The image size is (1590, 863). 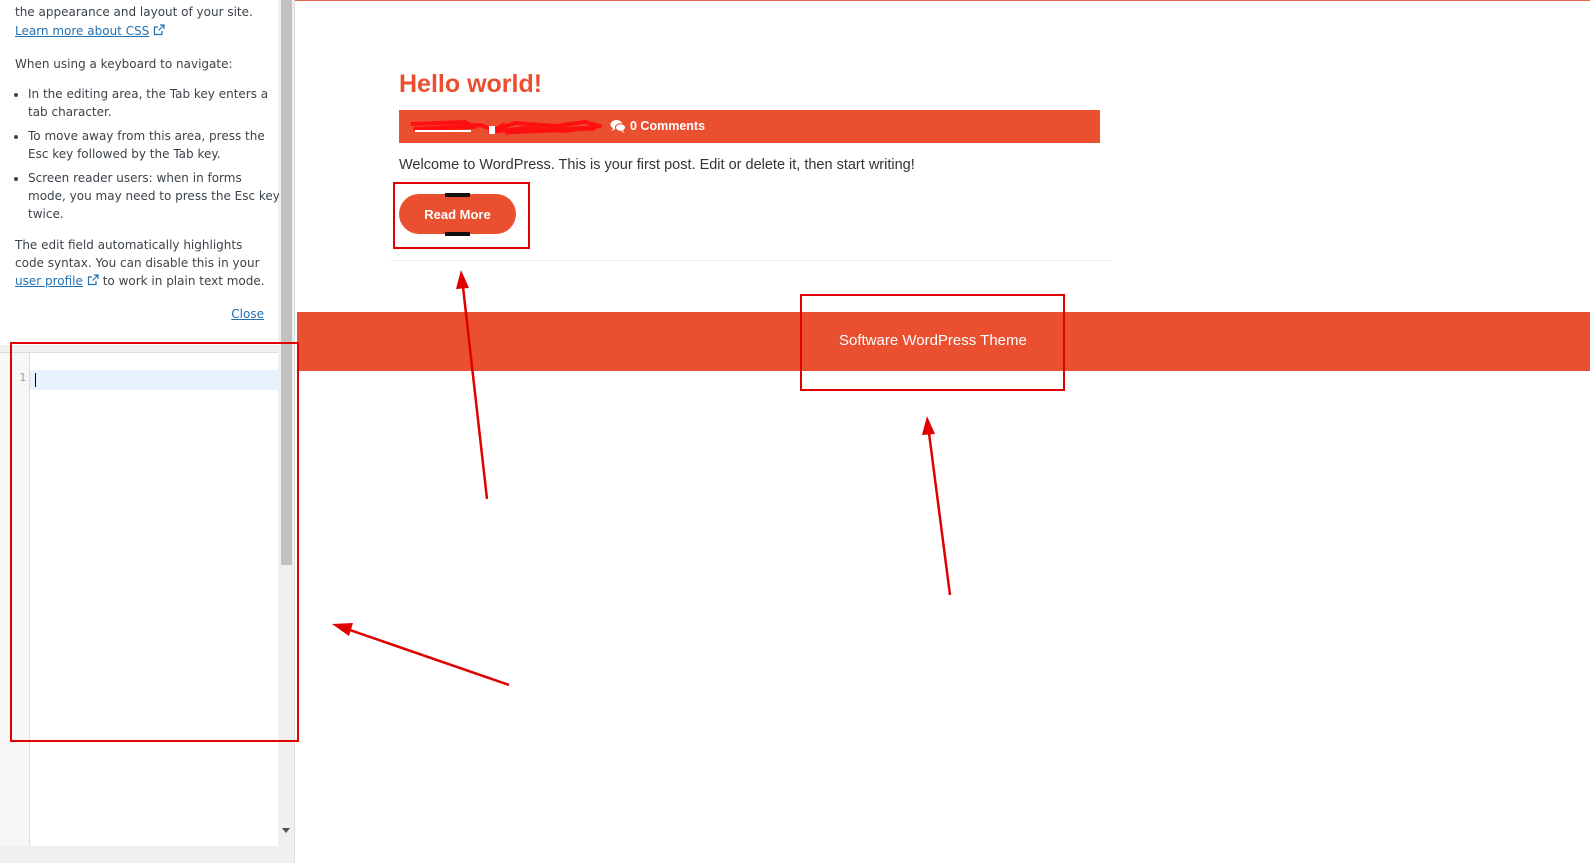 I want to click on comments-icon, so click(x=618, y=126).